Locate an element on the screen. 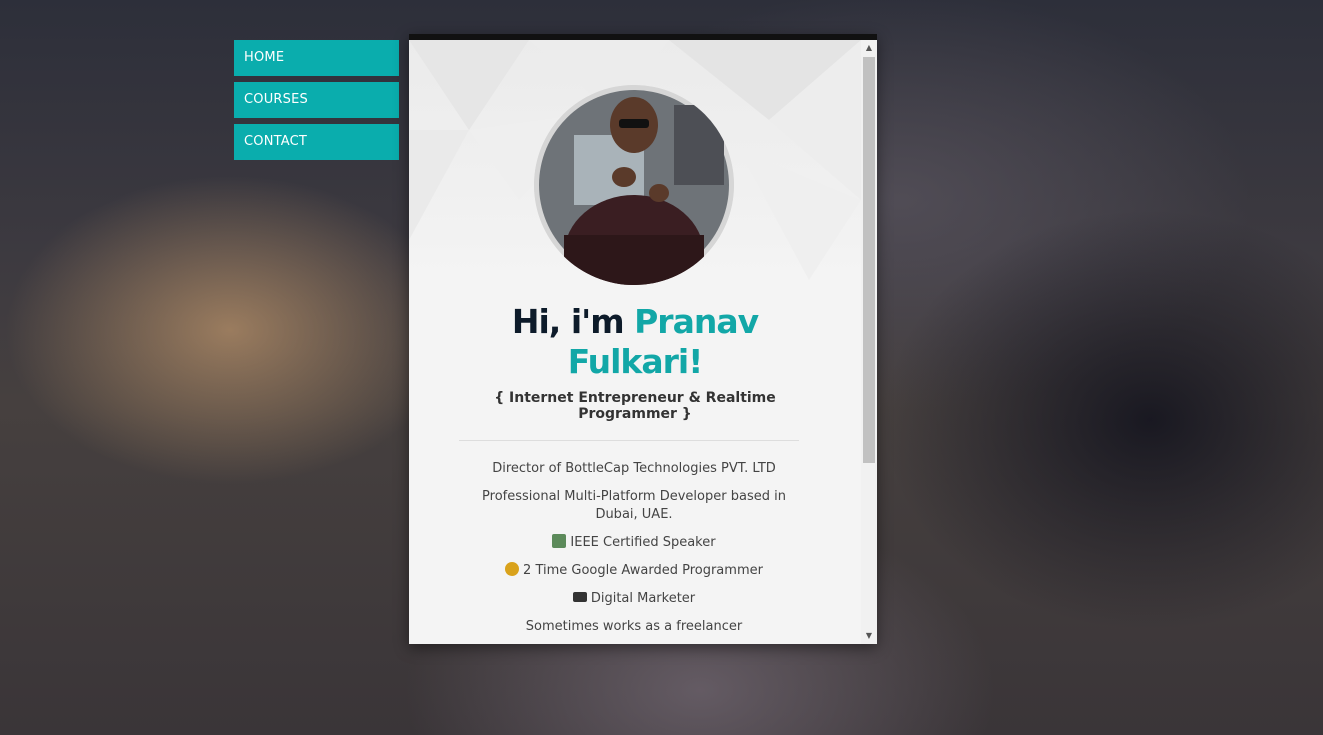  scrollbar-thumb is located at coordinates (869, 260).